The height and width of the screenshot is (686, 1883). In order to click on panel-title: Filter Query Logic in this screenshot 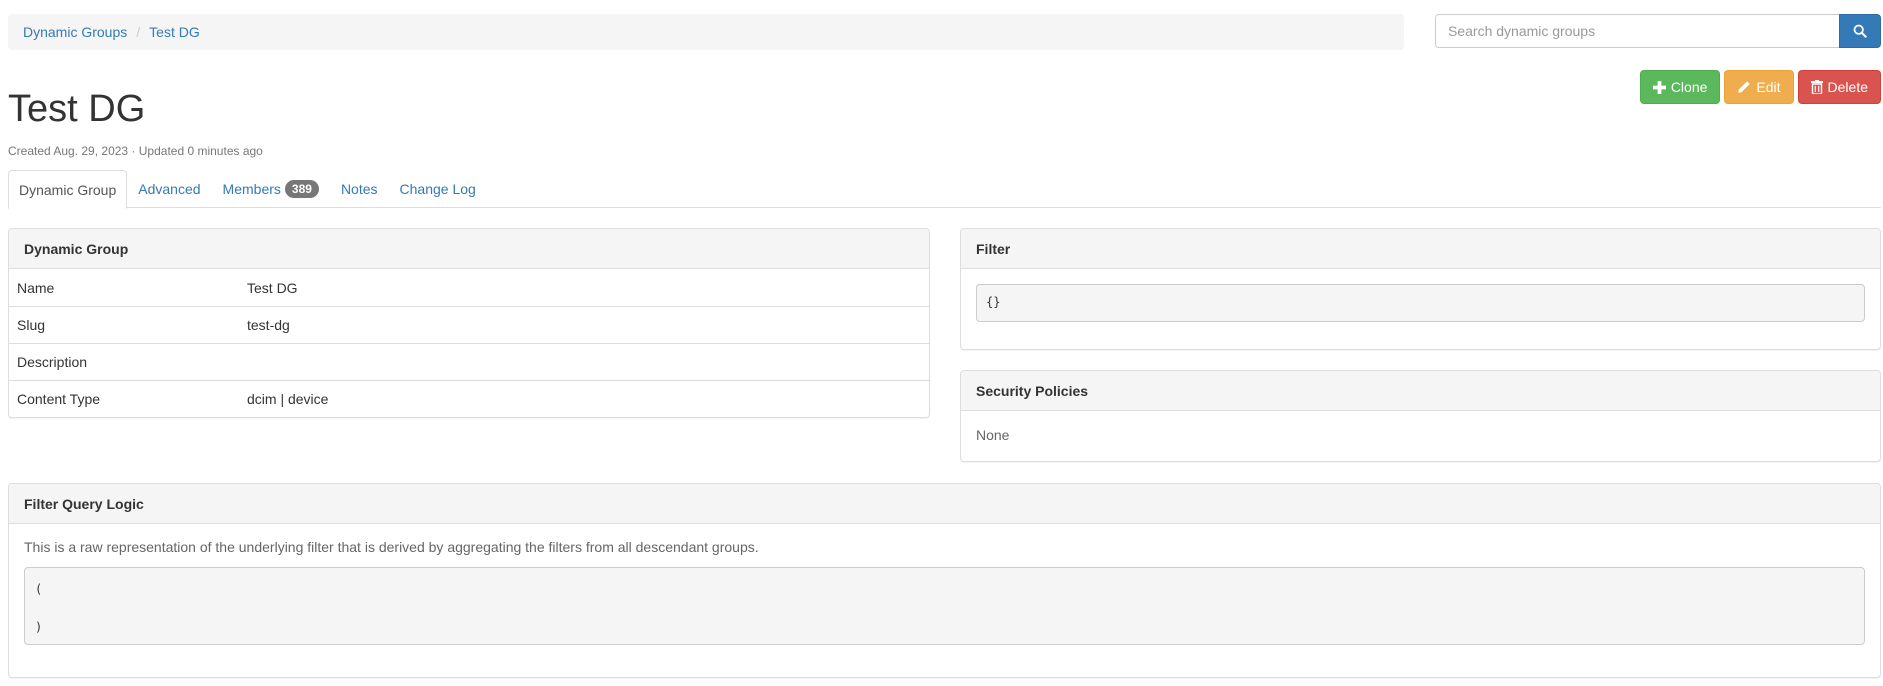, I will do `click(944, 504)`.